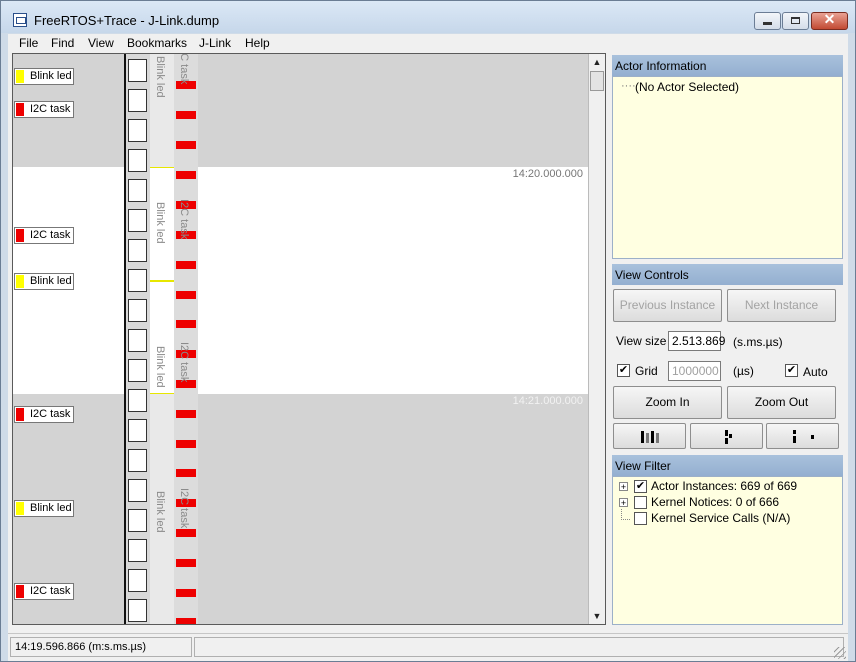  Describe the element at coordinates (687, 87) in the screenshot. I see `no-actor-text: (No Actor Selected)` at that location.